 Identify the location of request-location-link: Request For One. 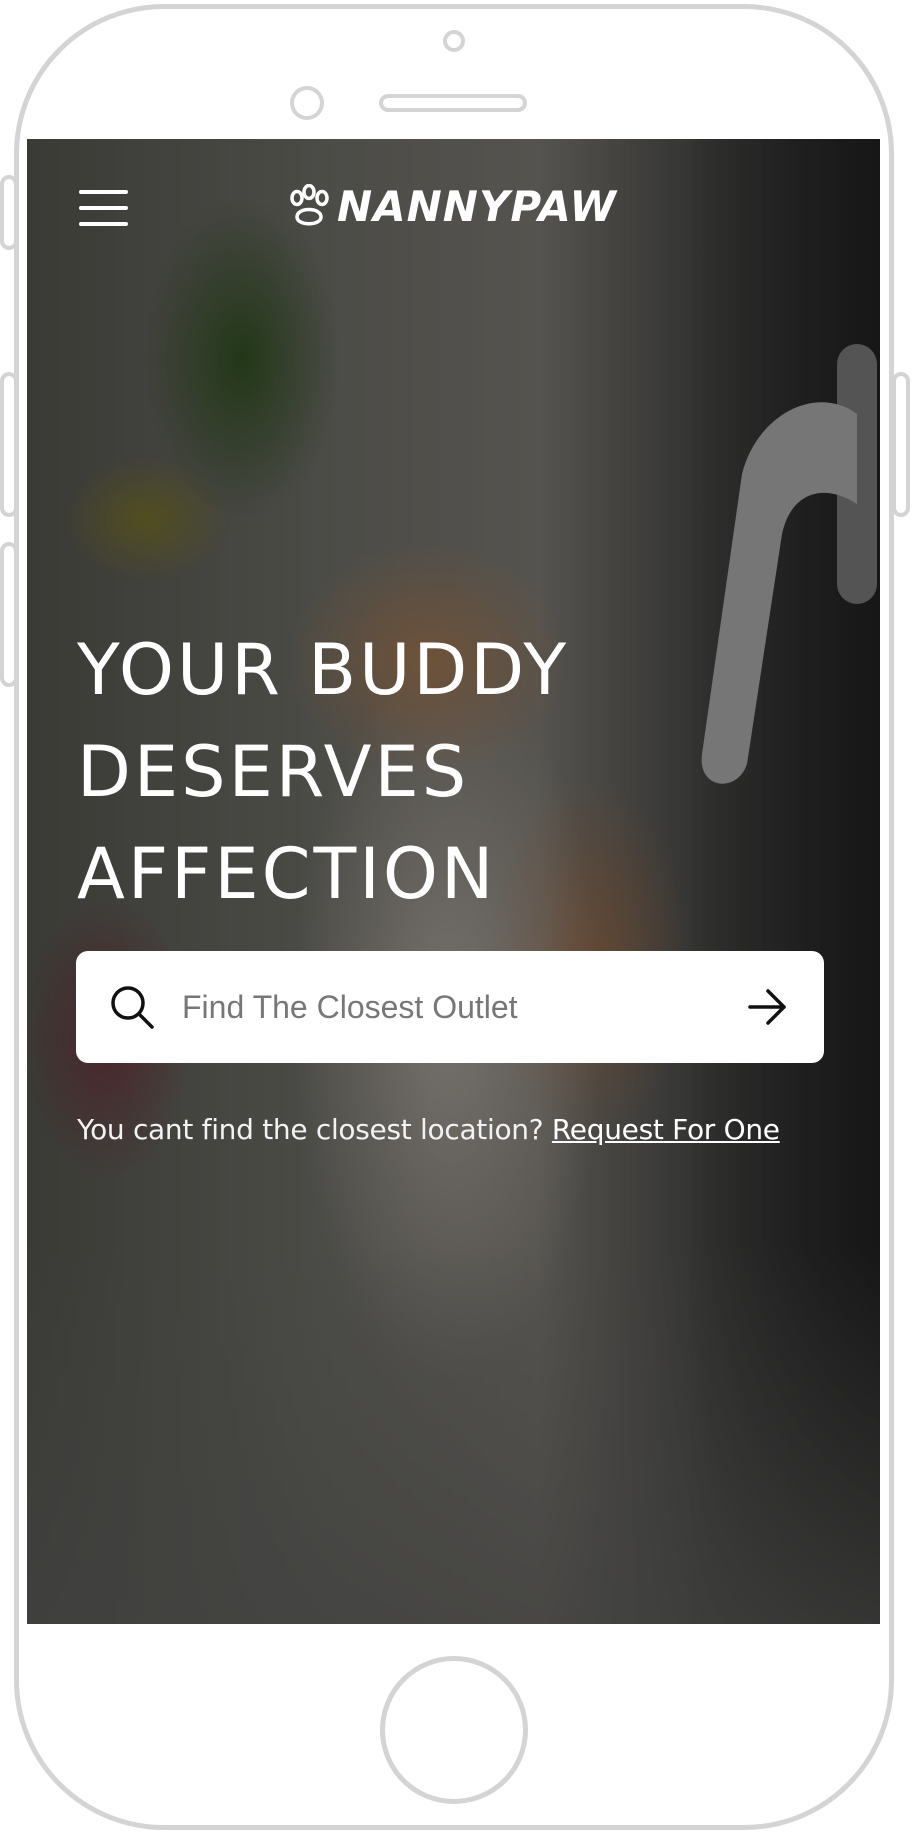
(666, 1129).